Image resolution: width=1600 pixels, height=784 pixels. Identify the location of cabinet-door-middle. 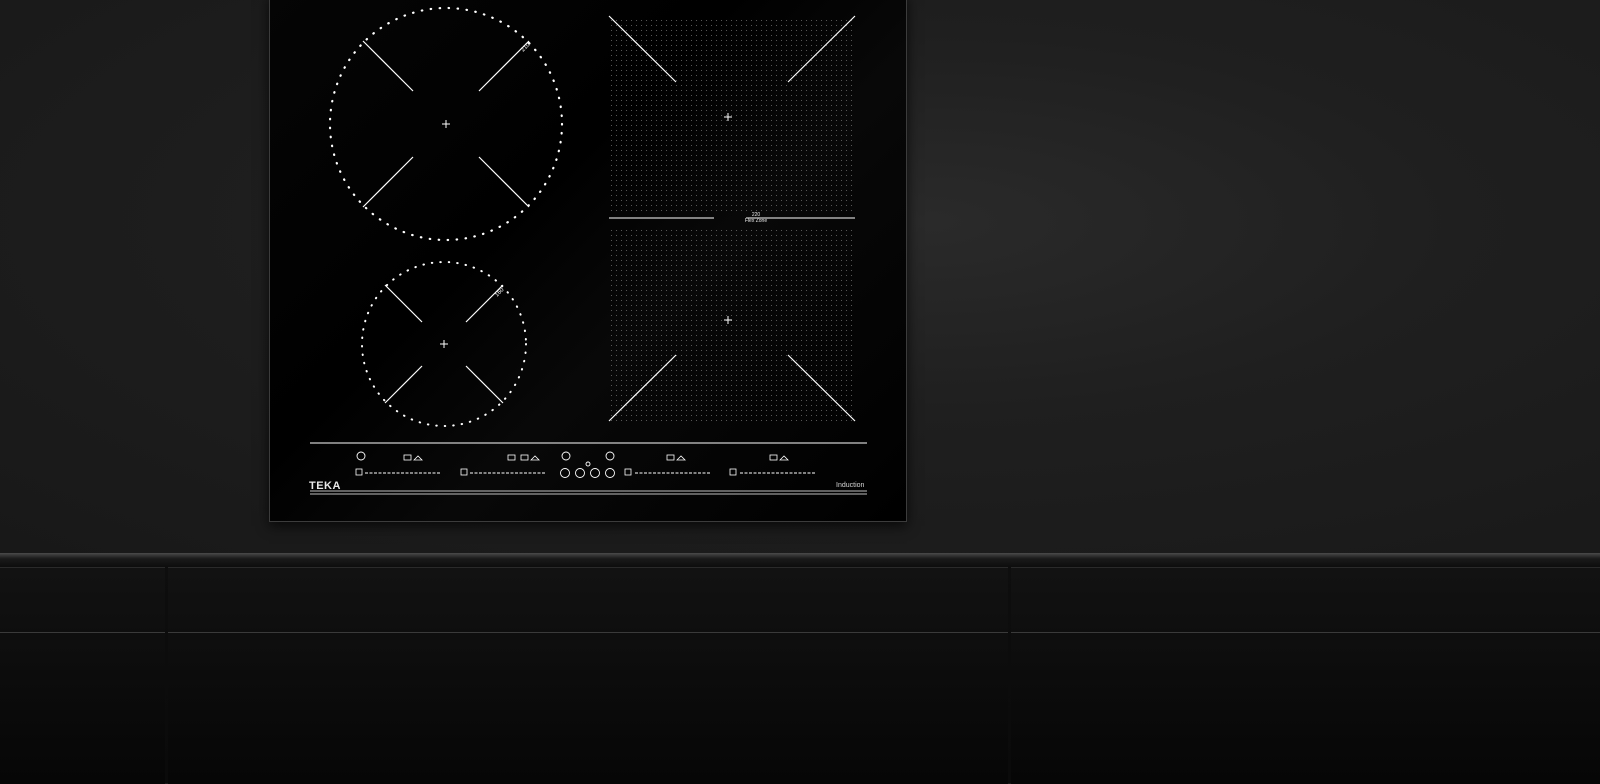
(588, 675).